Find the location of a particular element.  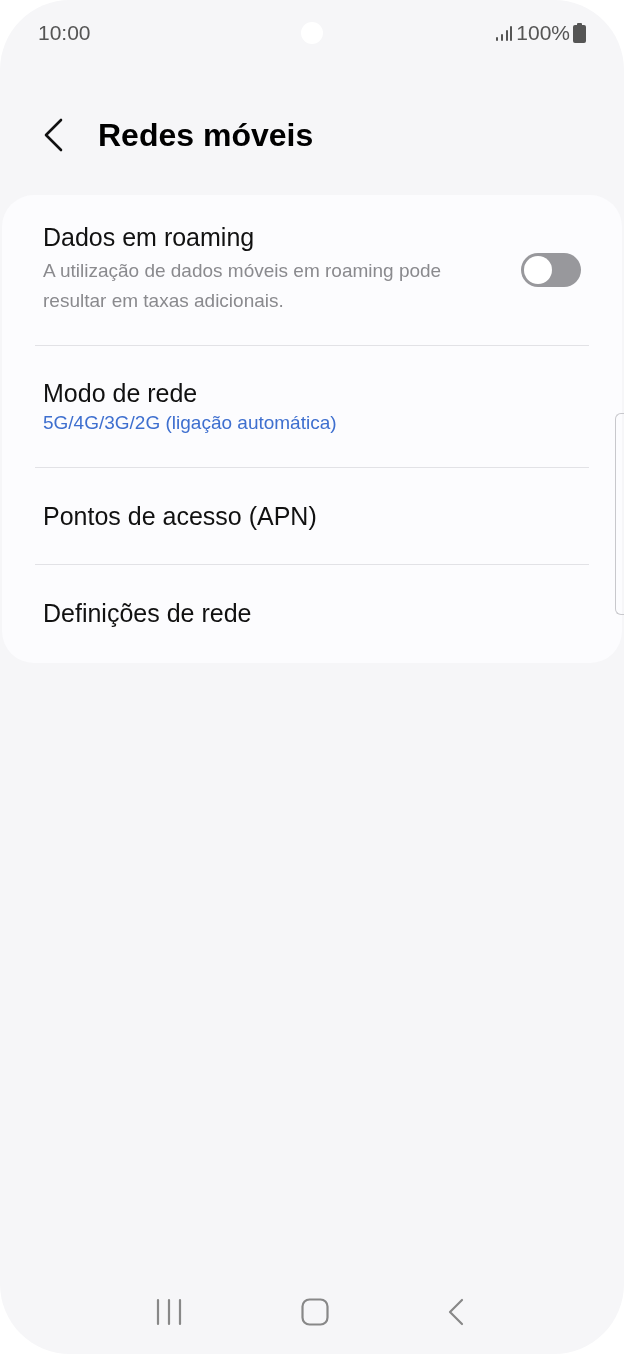

battery-percentage: 100% is located at coordinates (543, 33).